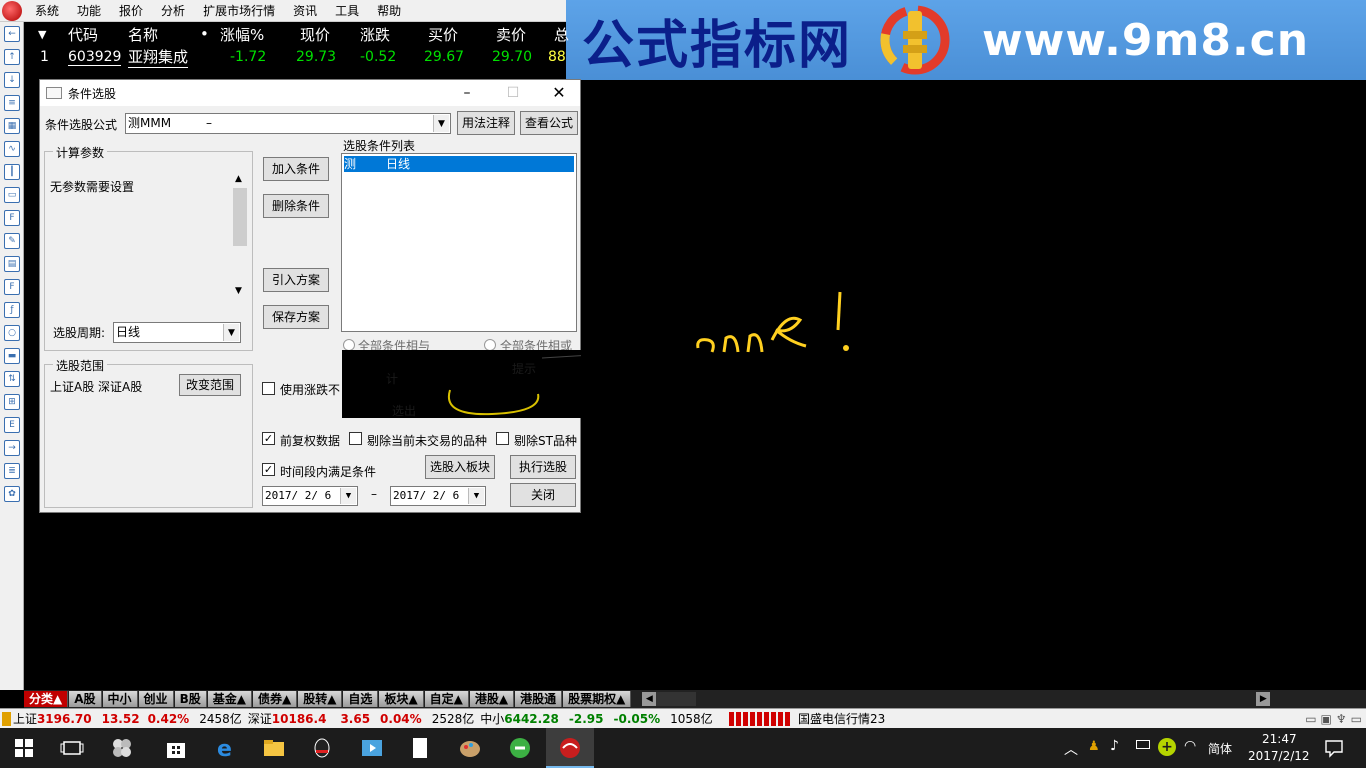  What do you see at coordinates (443, 34) in the screenshot?
I see `header-bid: 买价` at bounding box center [443, 34].